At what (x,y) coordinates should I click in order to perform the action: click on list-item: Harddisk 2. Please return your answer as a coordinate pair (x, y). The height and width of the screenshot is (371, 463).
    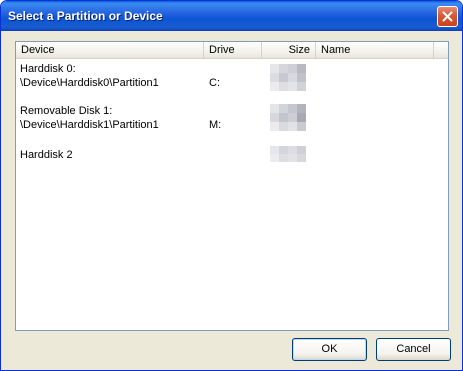
    Looking at the image, I should click on (232, 157).